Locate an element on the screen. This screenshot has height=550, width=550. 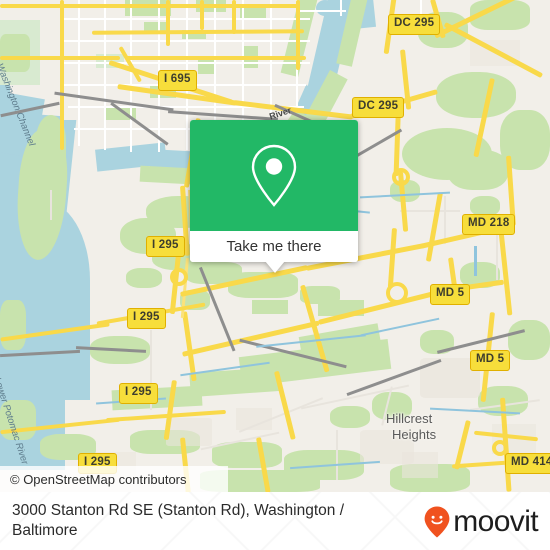
highway-shield-i295-a: I 295 is located at coordinates (165, 246).